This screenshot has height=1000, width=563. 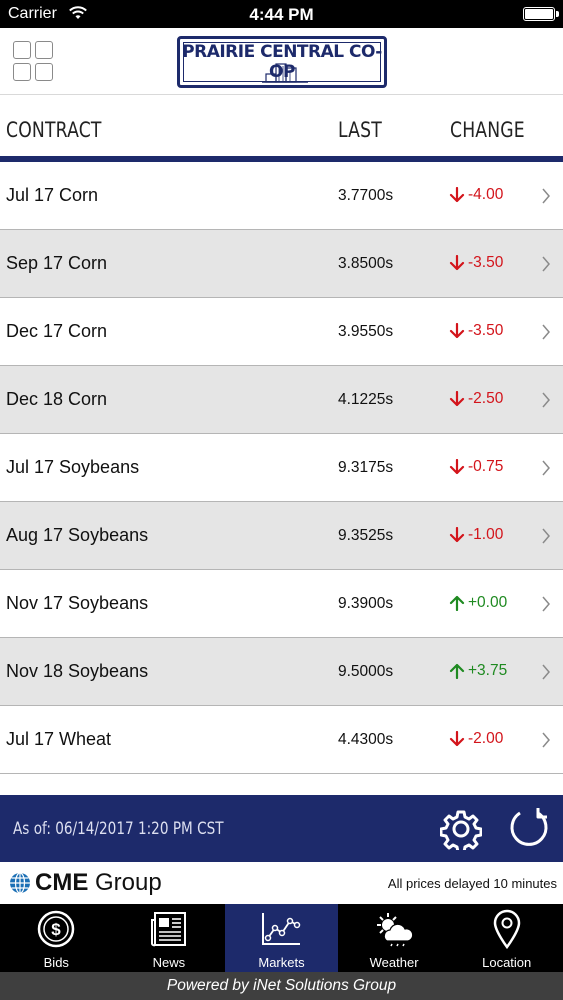 I want to click on menu-grid-icon, so click(x=34, y=62).